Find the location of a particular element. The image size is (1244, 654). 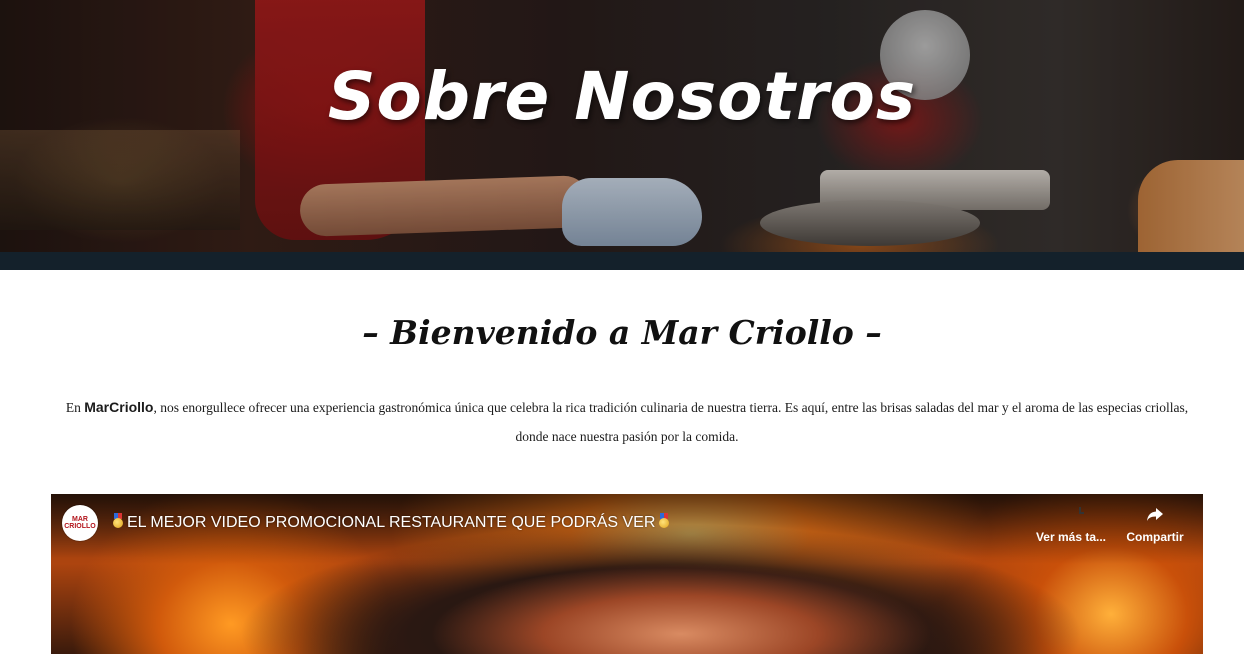

share-arrow-icon is located at coordinates (1155, 514).